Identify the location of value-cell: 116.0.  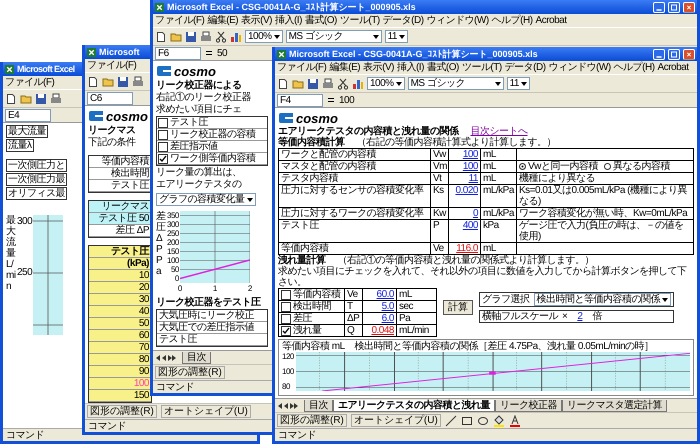
(465, 249).